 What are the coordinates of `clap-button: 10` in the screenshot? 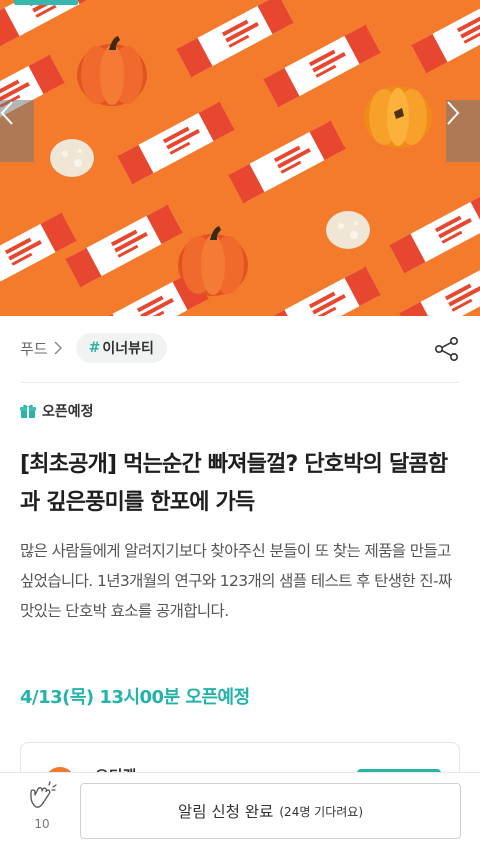 It's located at (42, 806).